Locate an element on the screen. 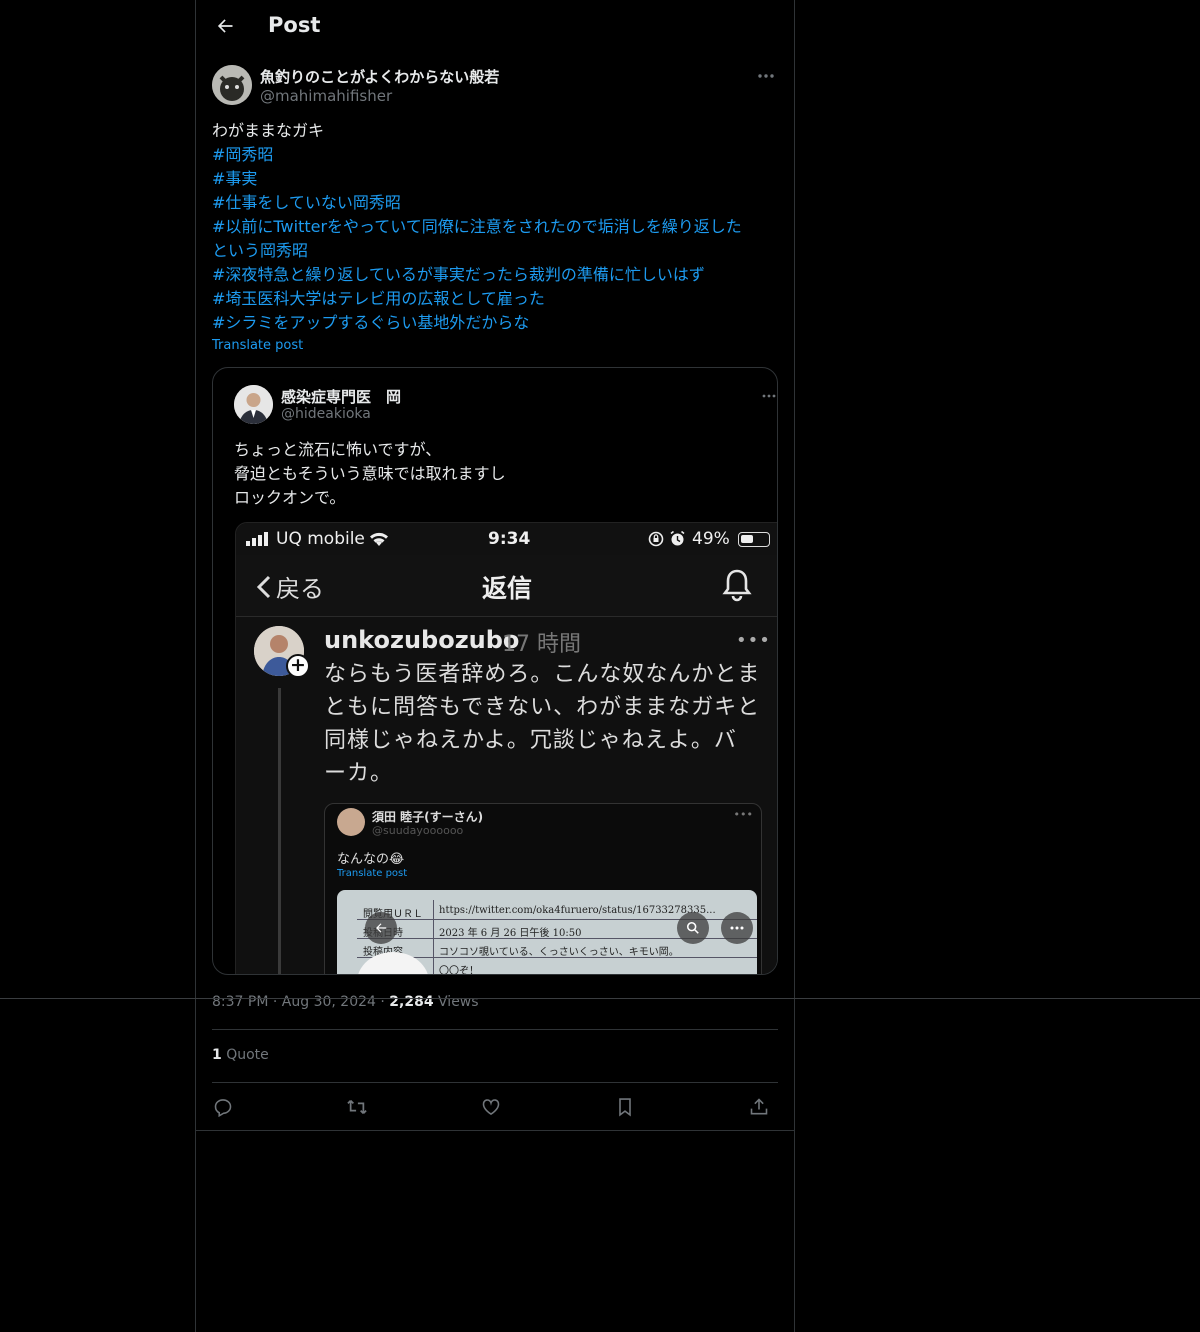  reply-text-line: 同様じゃねえかよ。冗談じゃねえよ。バ is located at coordinates (530, 740).